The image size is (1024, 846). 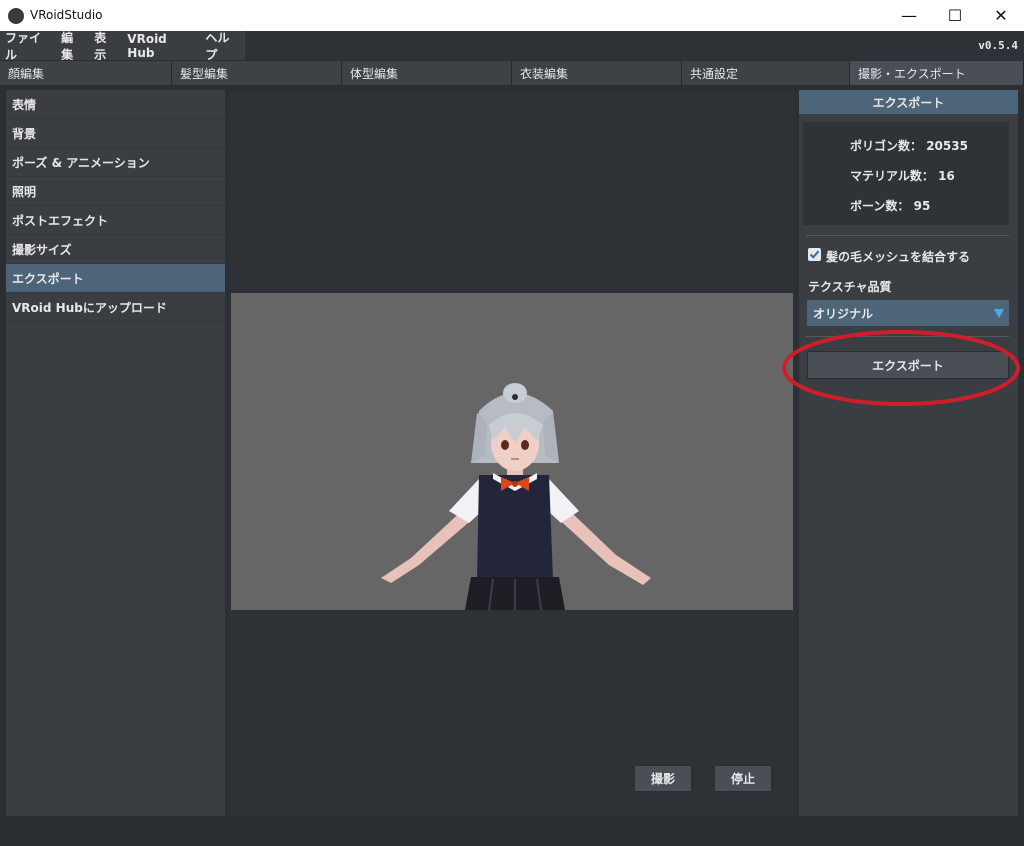 What do you see at coordinates (947, 146) in the screenshot?
I see `polygon-count-value: 20535` at bounding box center [947, 146].